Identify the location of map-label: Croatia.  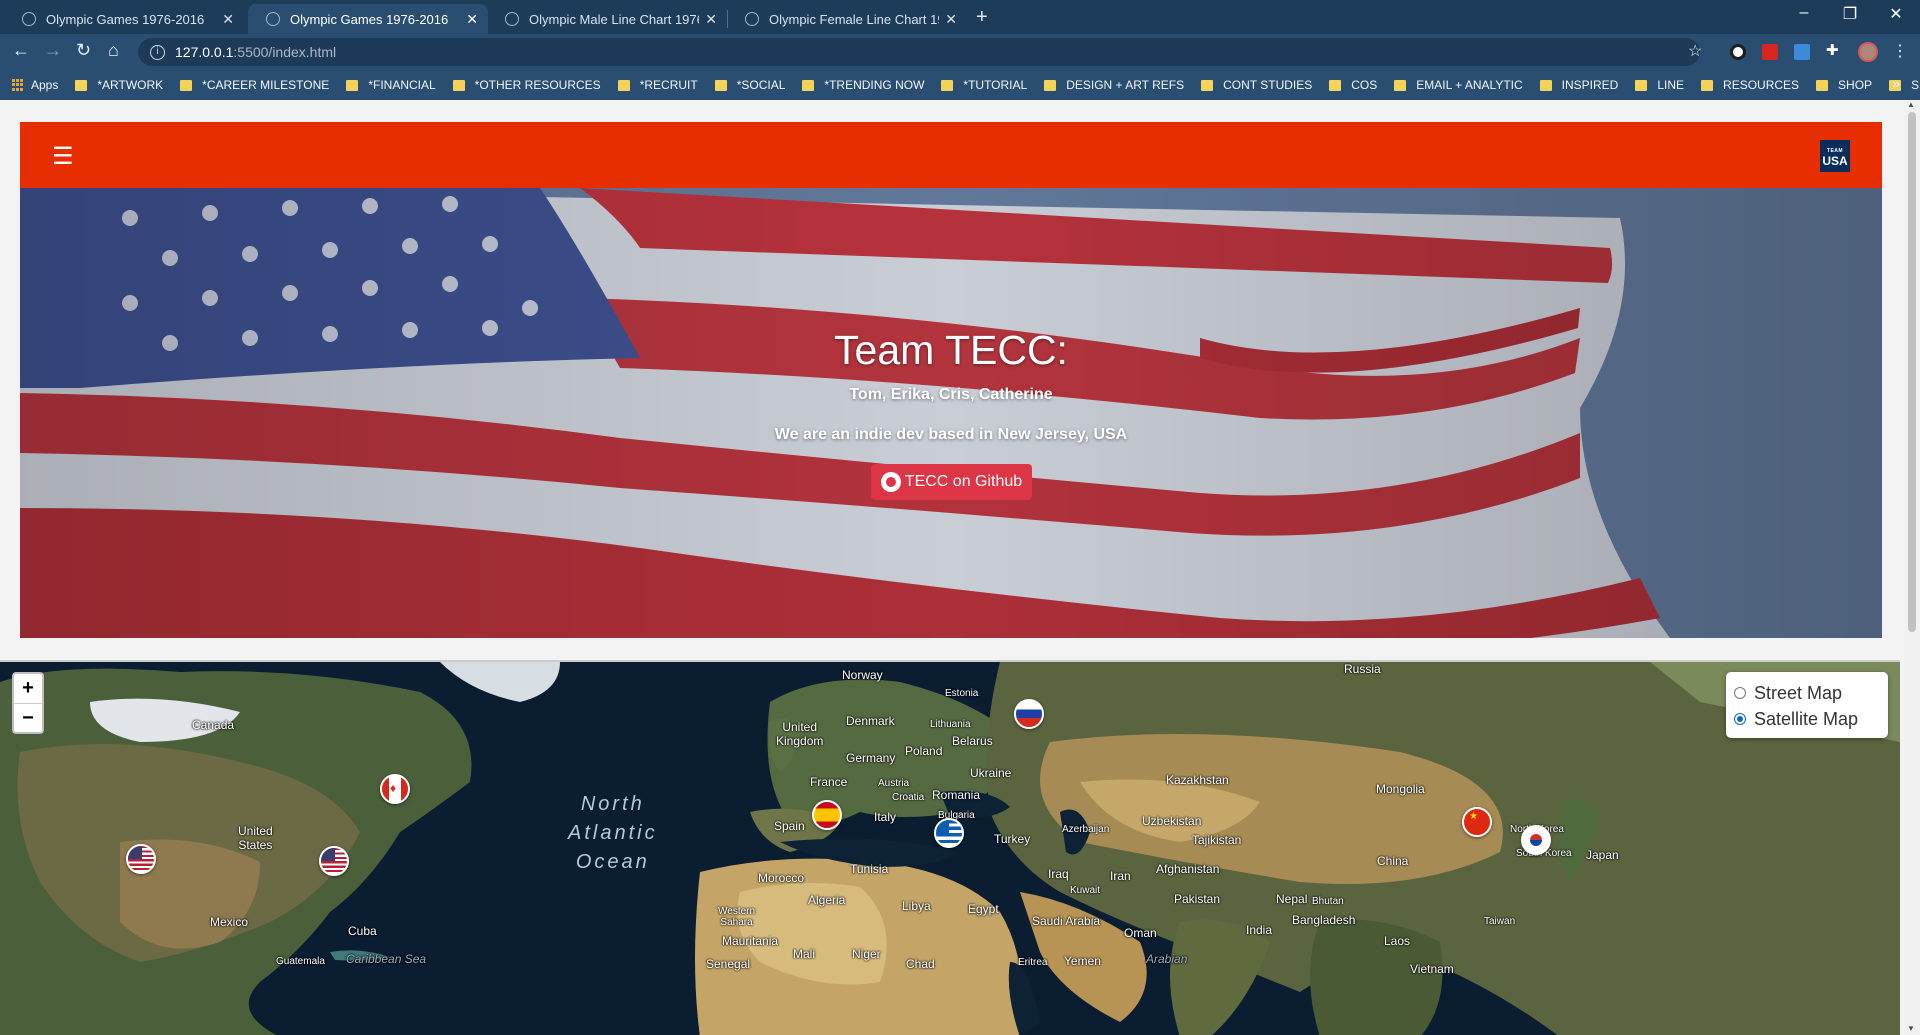
(908, 797).